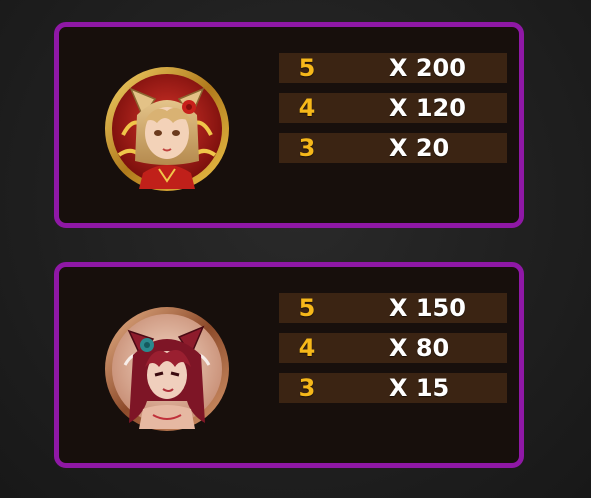 The width and height of the screenshot is (591, 498). What do you see at coordinates (419, 148) in the screenshot?
I see `payout-multiplier: X 20` at bounding box center [419, 148].